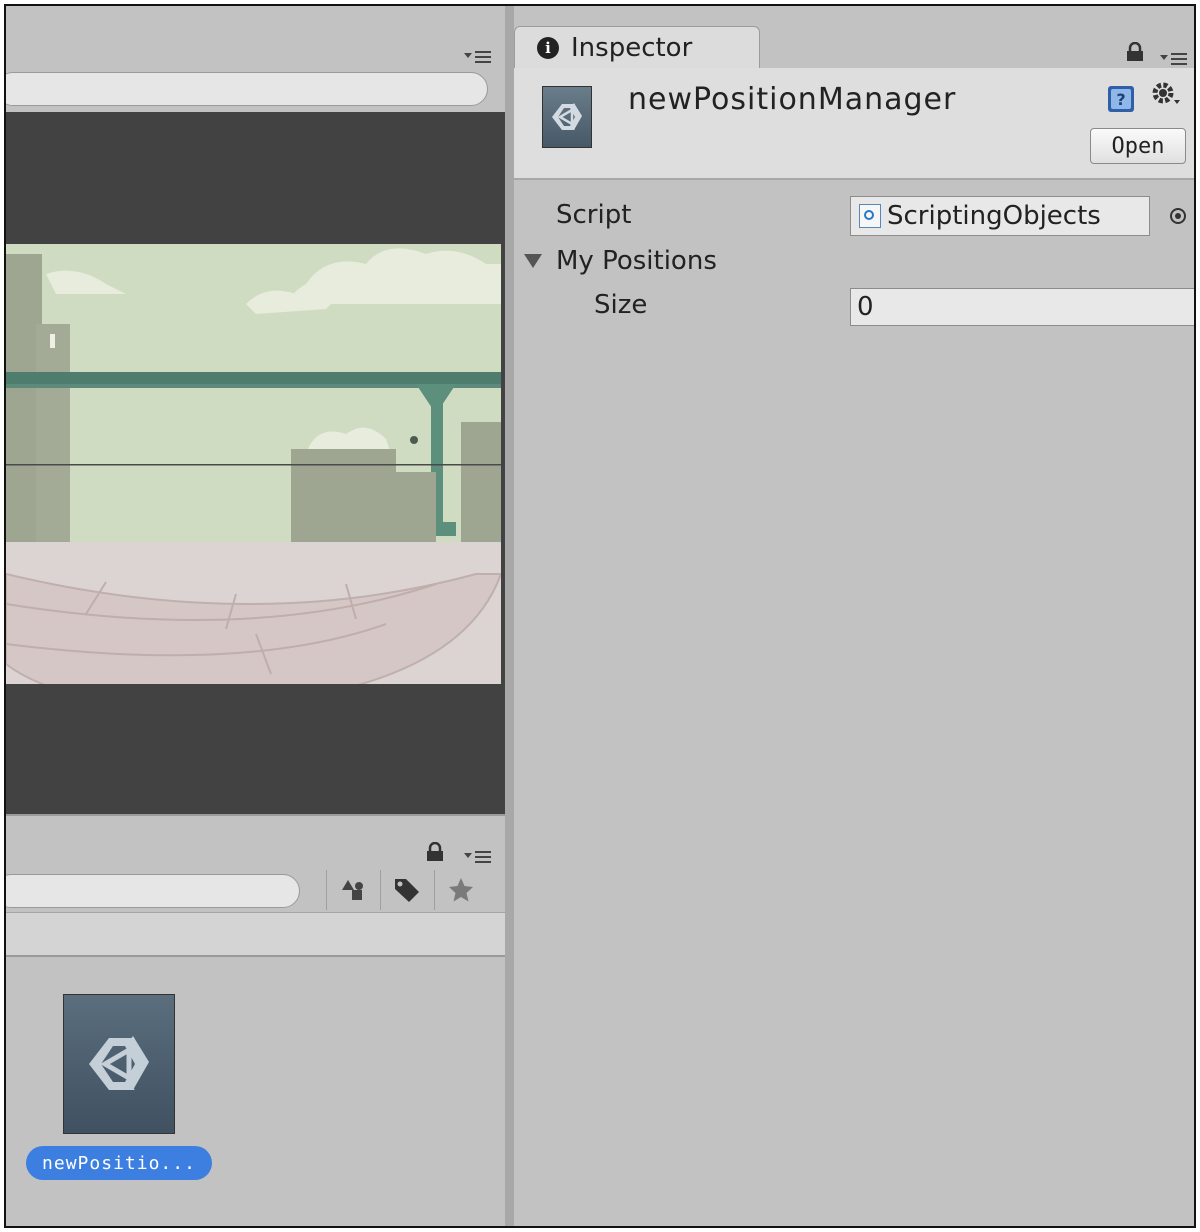 Image resolution: width=1200 pixels, height=1232 pixels. Describe the element at coordinates (247, 89) in the screenshot. I see `scene-search-input` at that location.